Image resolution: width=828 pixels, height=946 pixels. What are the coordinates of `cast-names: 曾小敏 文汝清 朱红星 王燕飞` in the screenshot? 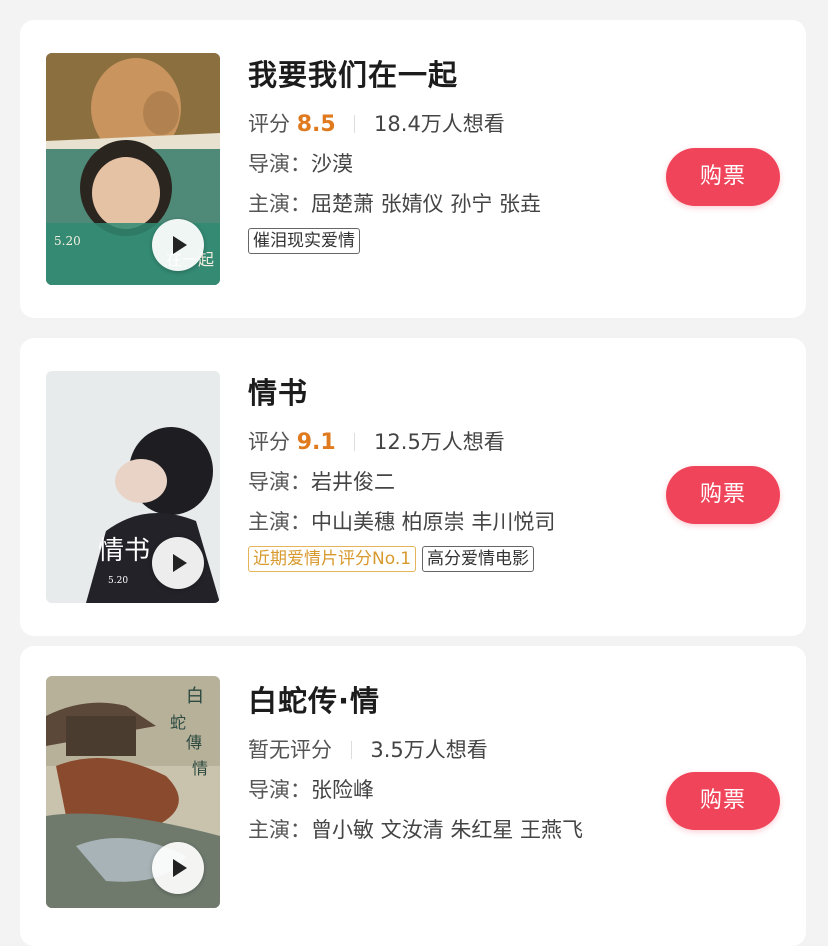 It's located at (447, 830).